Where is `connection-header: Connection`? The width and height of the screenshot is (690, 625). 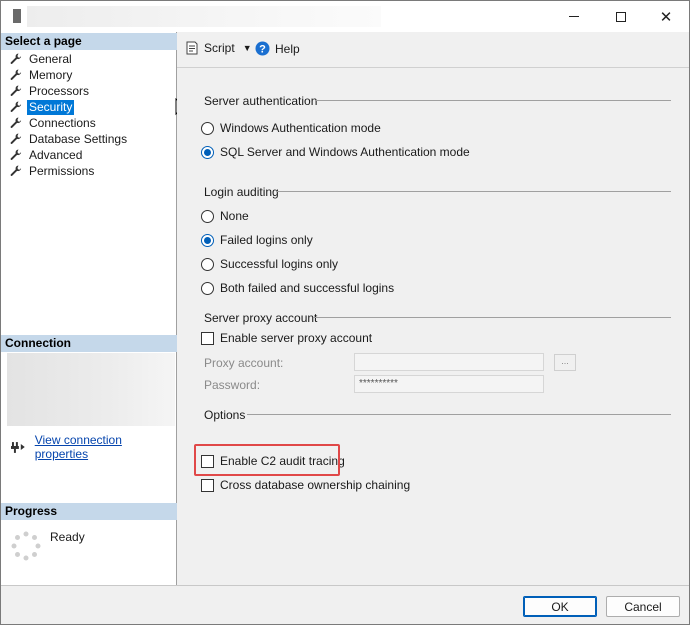
connection-header: Connection is located at coordinates (89, 343).